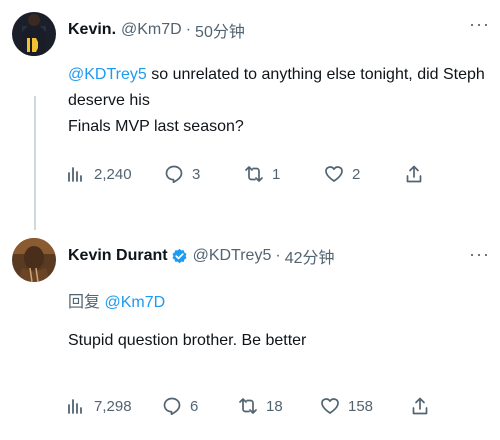 This screenshot has width=500, height=440. What do you see at coordinates (220, 30) in the screenshot?
I see `timestamp: 50分钟` at bounding box center [220, 30].